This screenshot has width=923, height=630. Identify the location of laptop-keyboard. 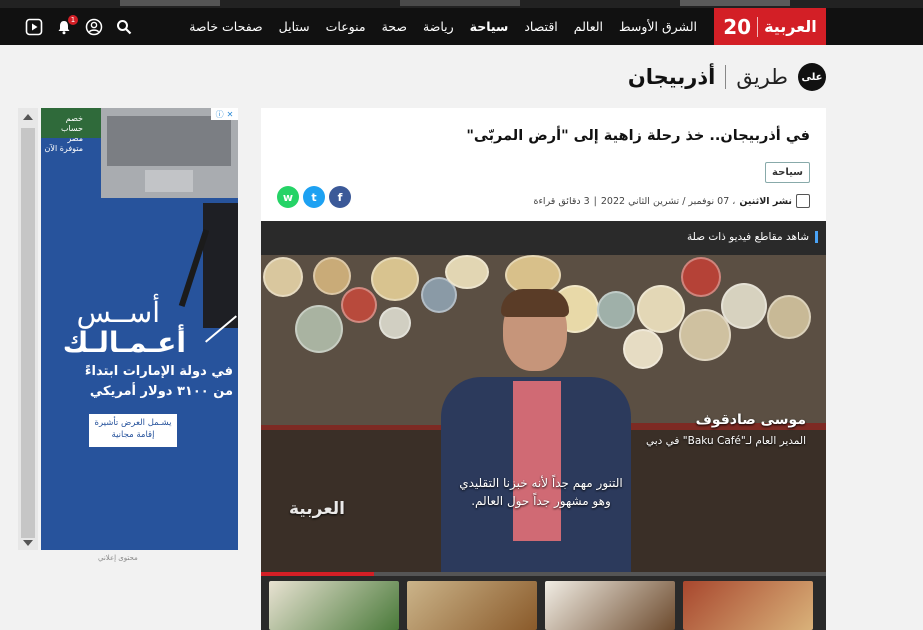
(169, 141).